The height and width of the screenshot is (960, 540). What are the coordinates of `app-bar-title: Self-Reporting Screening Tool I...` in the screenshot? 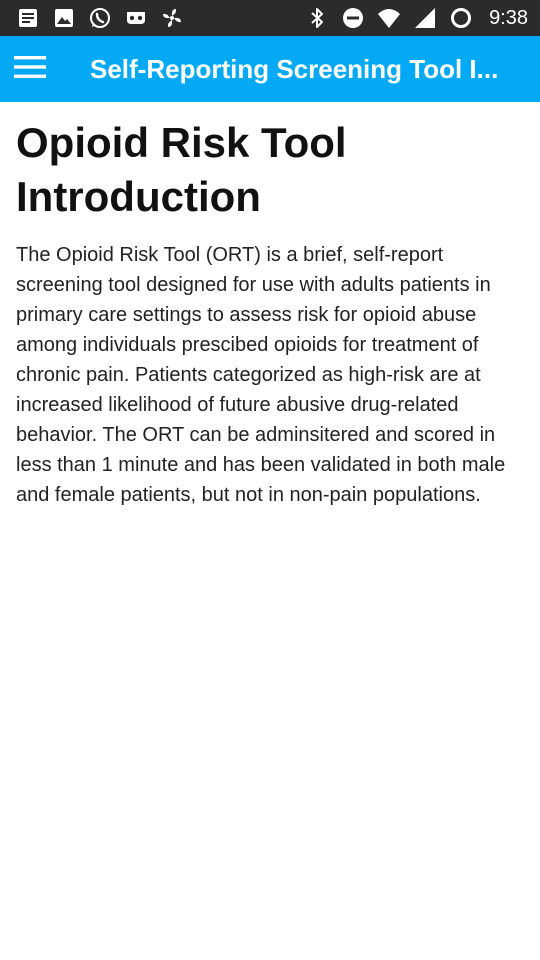 It's located at (294, 68).